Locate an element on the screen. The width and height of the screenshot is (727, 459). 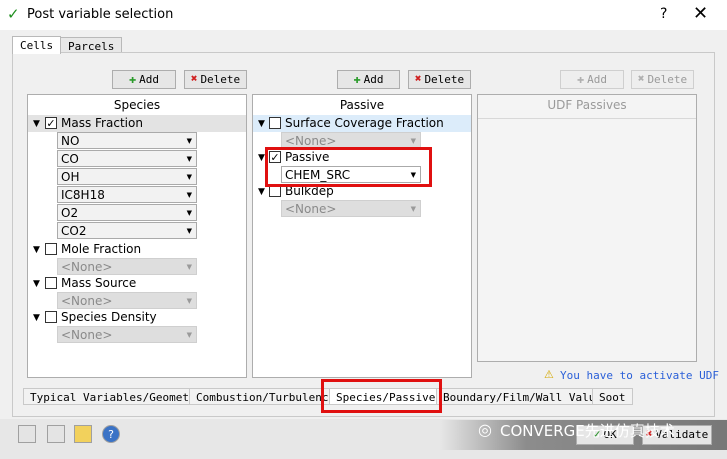
species-select: O2 ▼ is located at coordinates (127, 212).